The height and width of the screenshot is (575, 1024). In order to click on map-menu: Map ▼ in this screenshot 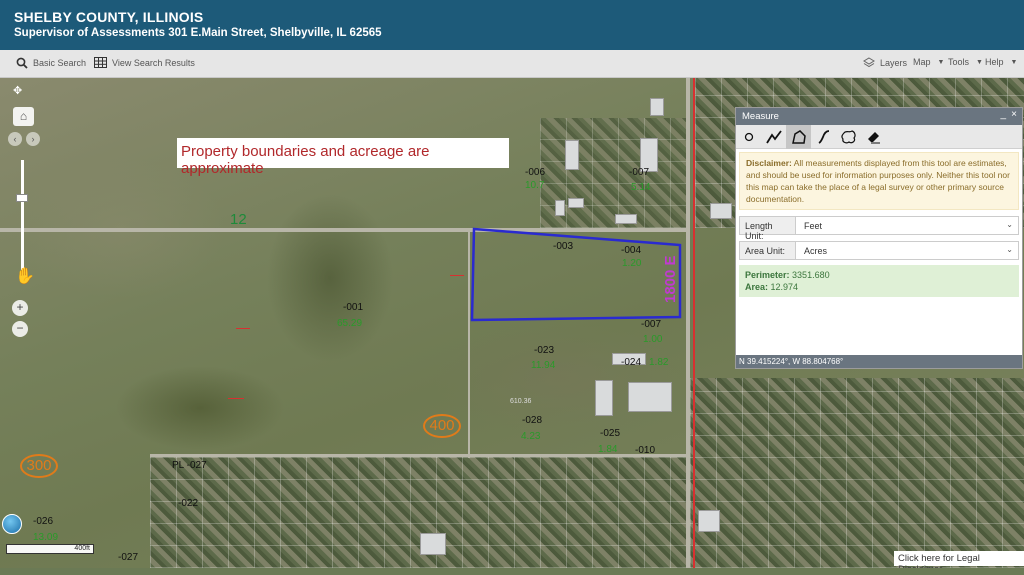, I will do `click(928, 62)`.